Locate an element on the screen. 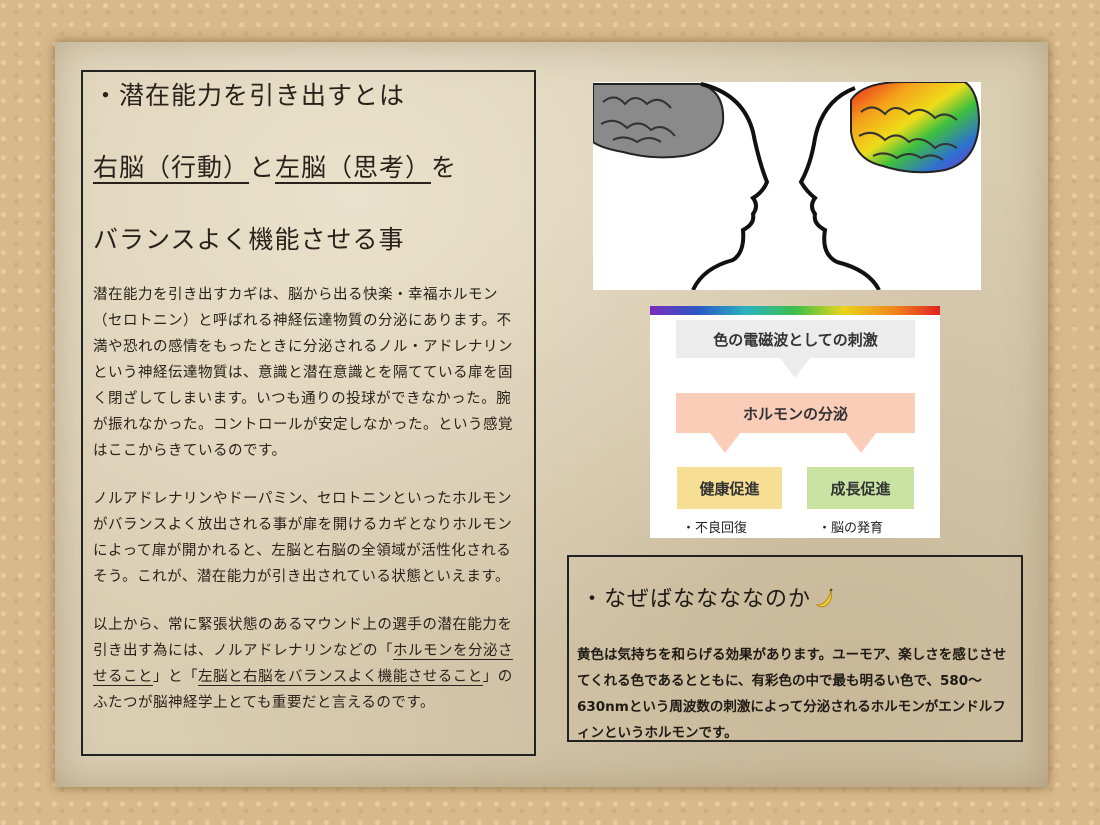 Image resolution: width=1100 pixels, height=825 pixels. brain-faces-svg is located at coordinates (787, 186).